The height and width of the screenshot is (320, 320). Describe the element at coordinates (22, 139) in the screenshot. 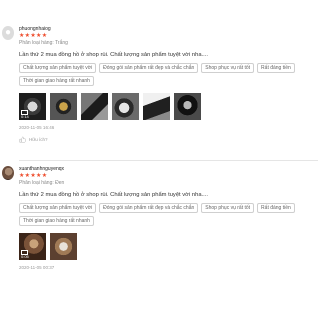

I see `thumbs-up-icon` at that location.